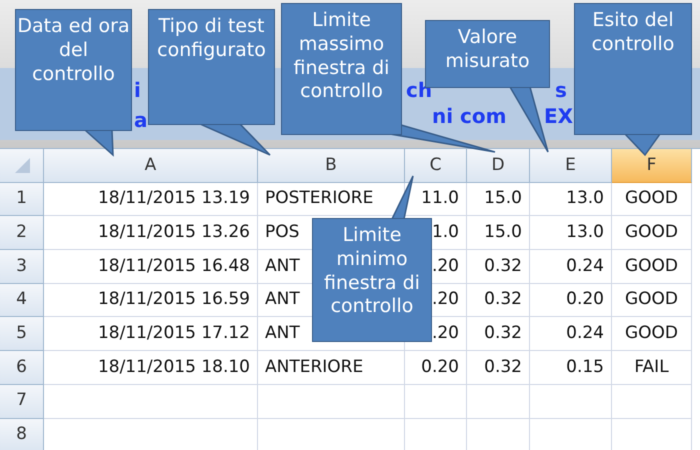 The image size is (700, 450). Describe the element at coordinates (137, 90) in the screenshot. I see `title-text: i` at that location.